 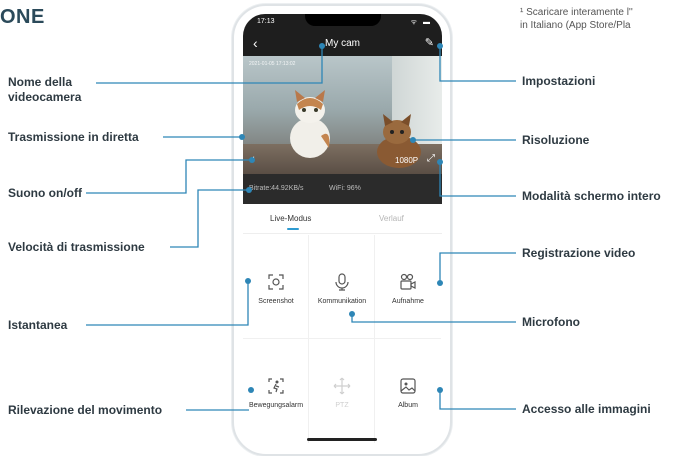 I want to click on footnote-line-2: in Italiano (App Store/Pla, so click(x=575, y=25).